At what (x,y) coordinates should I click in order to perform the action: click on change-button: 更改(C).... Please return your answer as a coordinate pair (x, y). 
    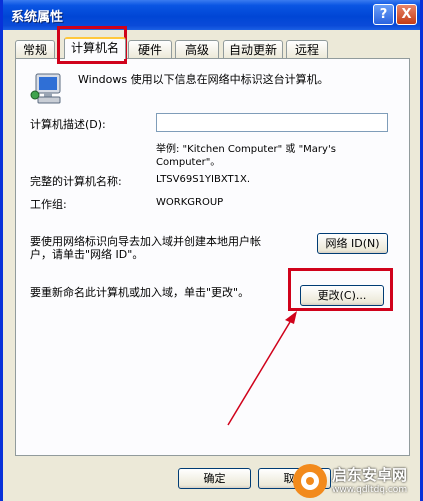
    Looking at the image, I should click on (342, 295).